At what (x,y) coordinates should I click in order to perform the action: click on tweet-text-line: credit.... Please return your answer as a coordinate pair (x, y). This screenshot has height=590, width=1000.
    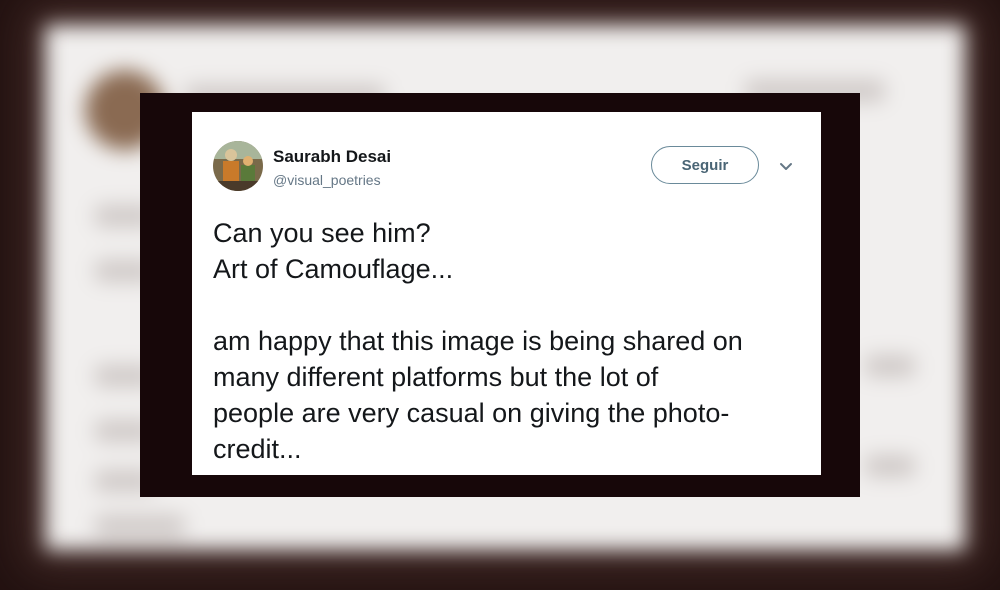
    Looking at the image, I should click on (257, 449).